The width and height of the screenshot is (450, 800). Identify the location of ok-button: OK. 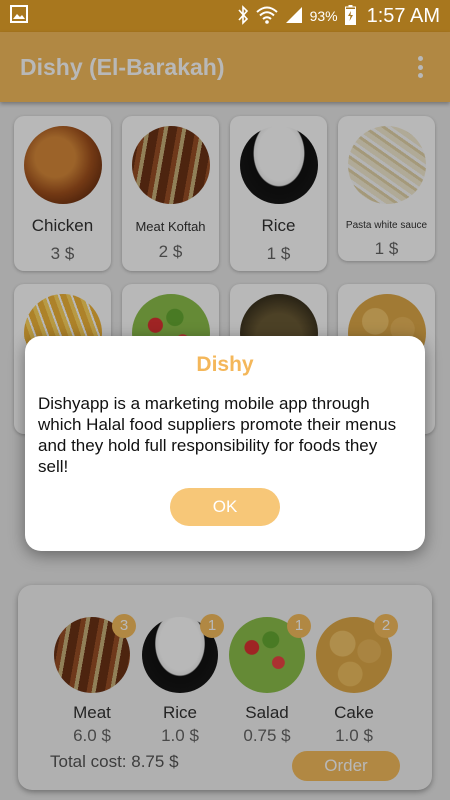
(225, 507).